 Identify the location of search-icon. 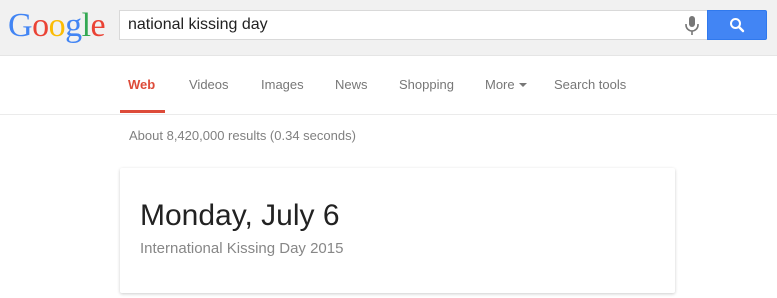
(737, 25).